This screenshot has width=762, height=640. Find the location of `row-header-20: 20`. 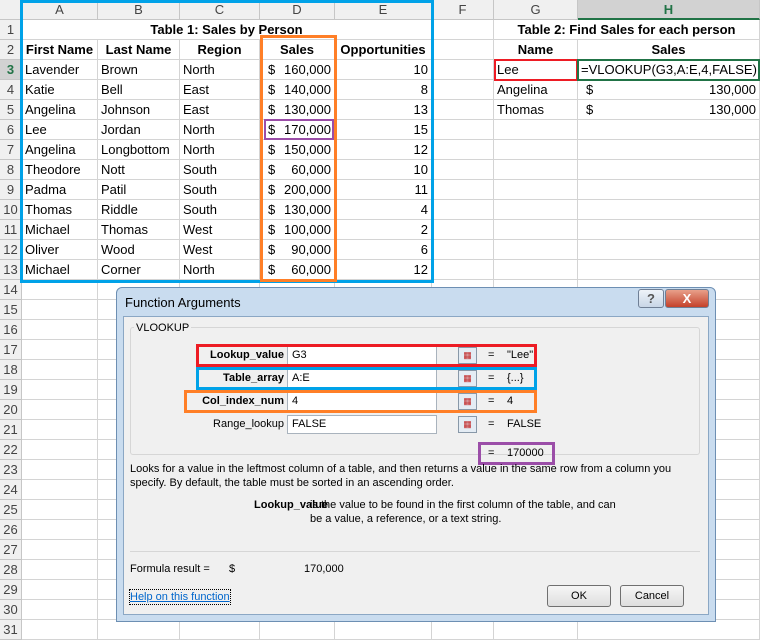

row-header-20: 20 is located at coordinates (11, 410).